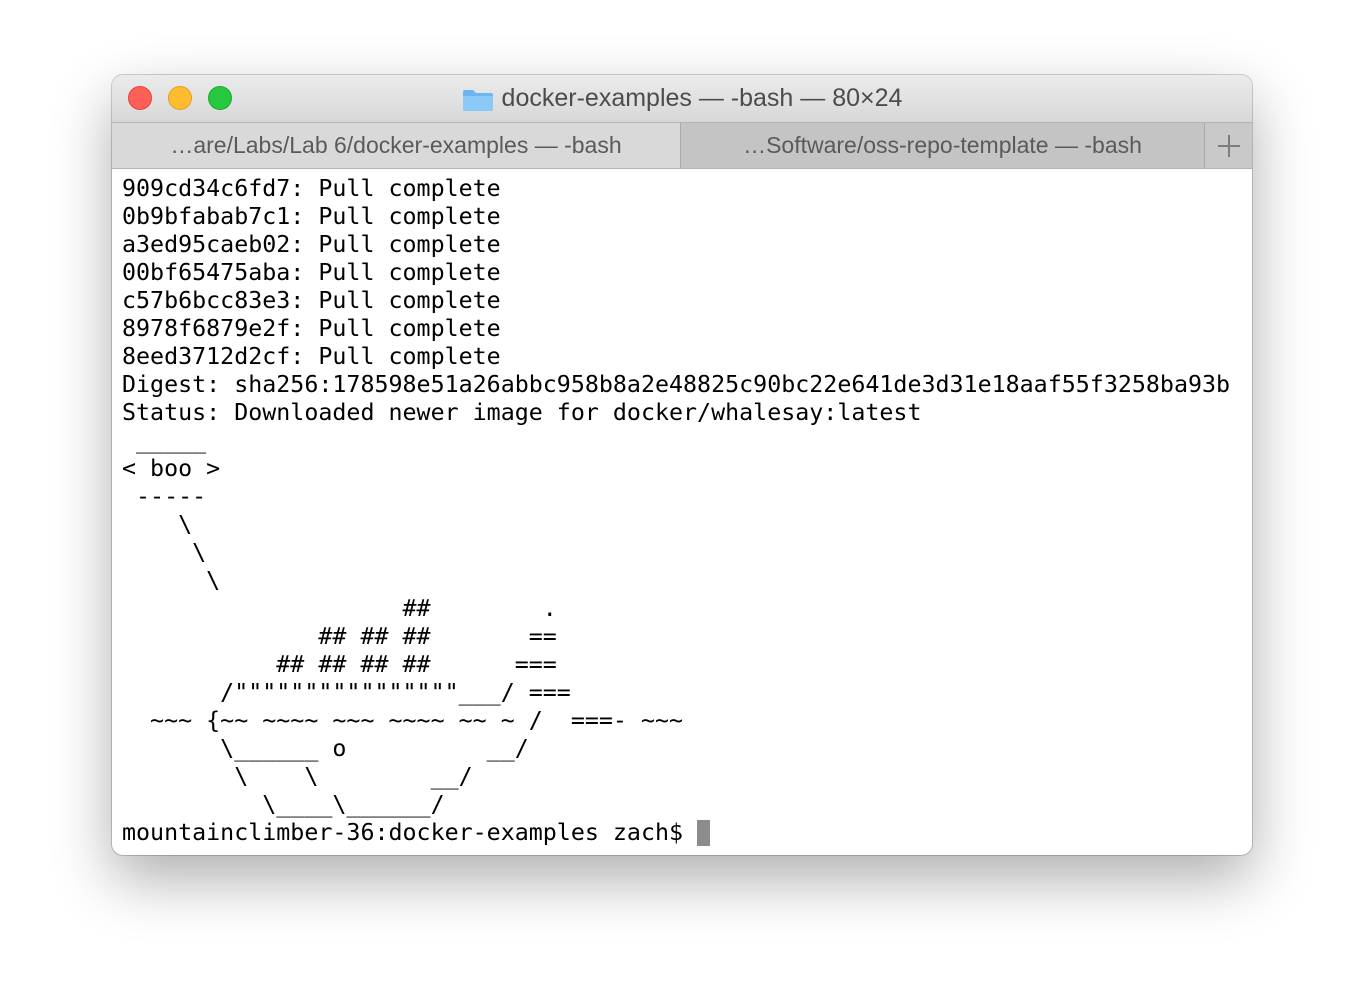 Image resolution: width=1364 pixels, height=1004 pixels. What do you see at coordinates (297, 776) in the screenshot?
I see `output-line: \ \ __/` at bounding box center [297, 776].